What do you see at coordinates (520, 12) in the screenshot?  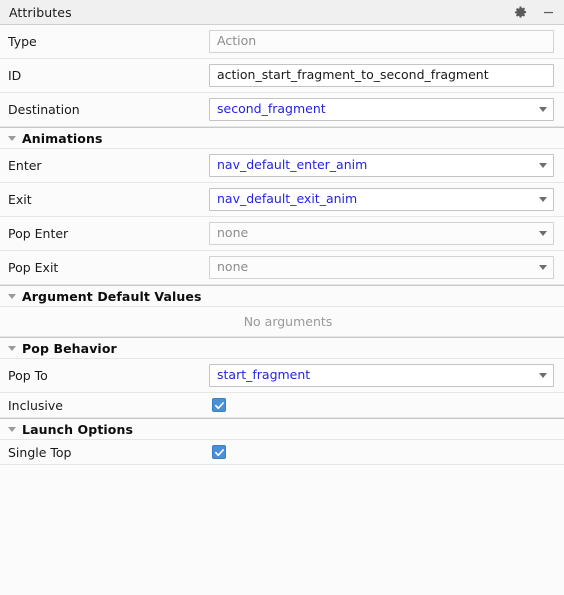 I see `gear-icon` at bounding box center [520, 12].